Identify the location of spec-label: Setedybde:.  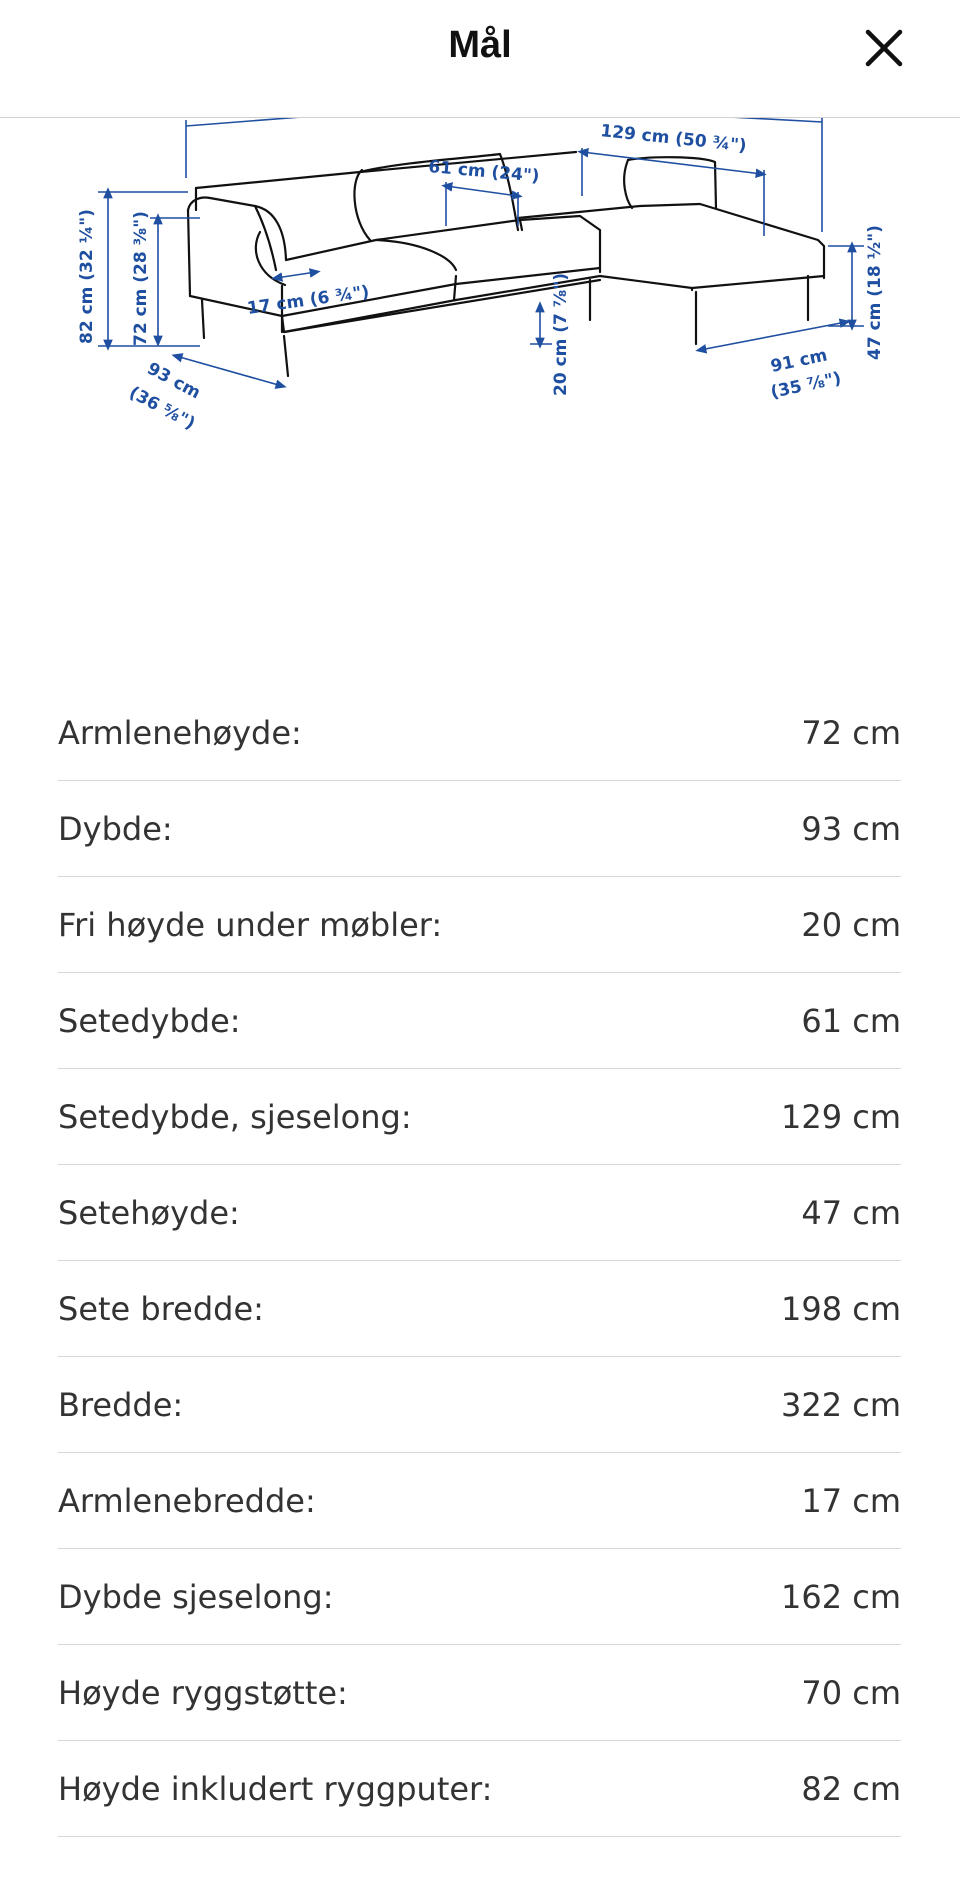
(149, 1020).